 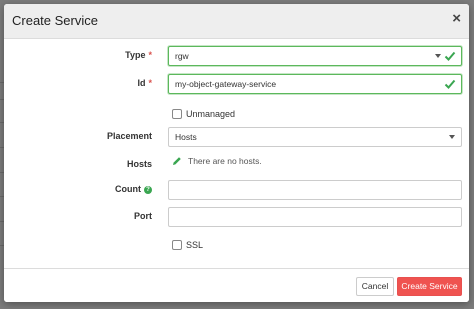 I want to click on placement-row: Placement Hosts, so click(x=236, y=137).